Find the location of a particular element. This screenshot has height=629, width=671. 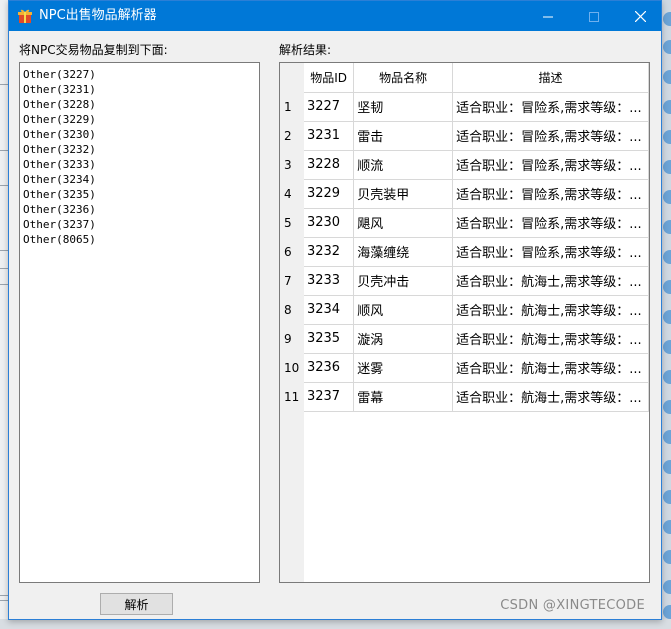

input-line: Other(8065) is located at coordinates (59, 239).